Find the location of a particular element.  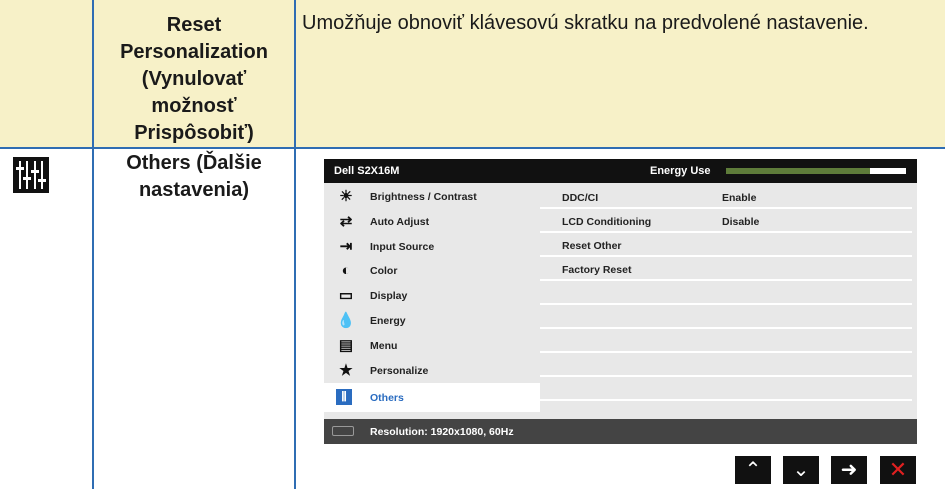

osd-menu-label: Energy is located at coordinates (388, 321).